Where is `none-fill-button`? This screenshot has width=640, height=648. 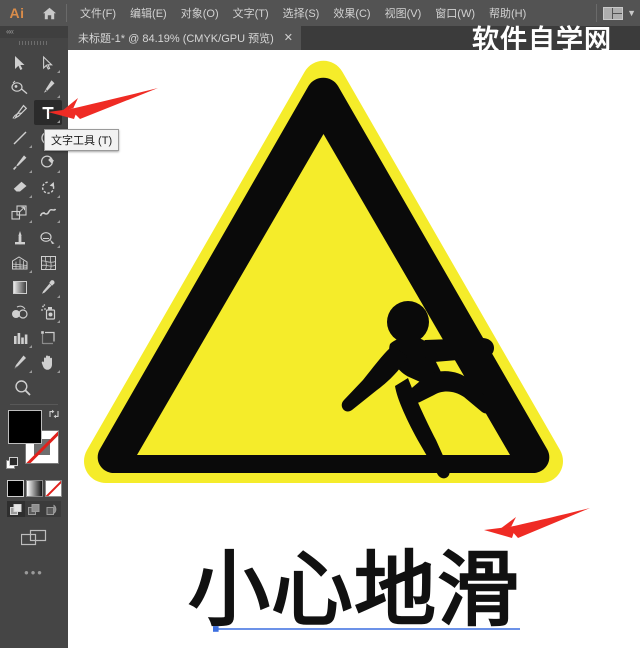 none-fill-button is located at coordinates (53, 488).